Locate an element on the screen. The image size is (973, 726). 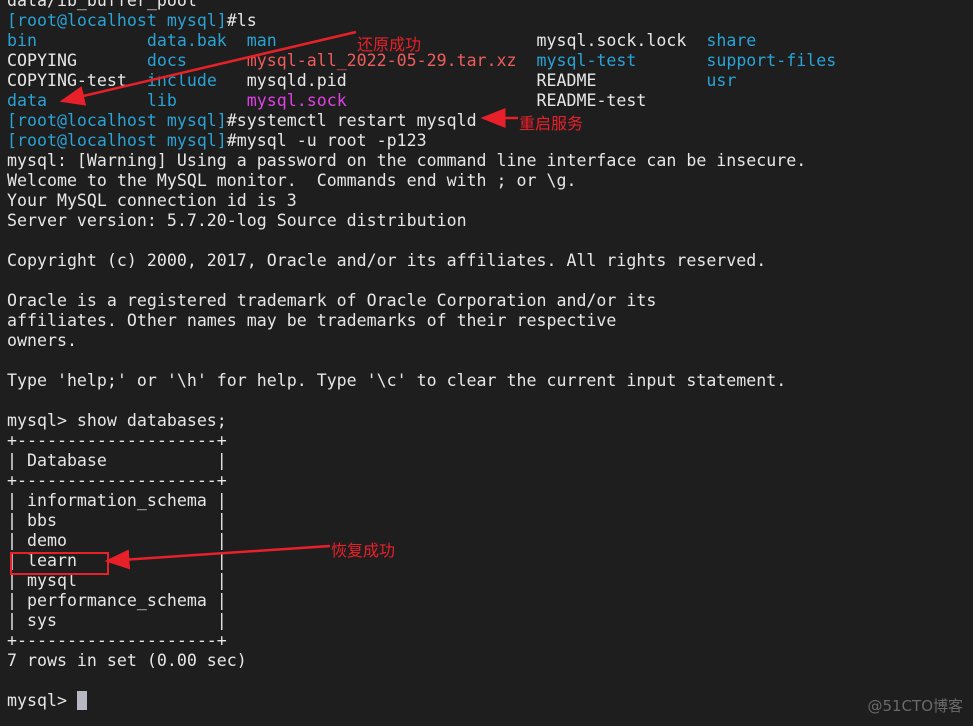
annotation-restore-success: 还原成功 is located at coordinates (389, 44).